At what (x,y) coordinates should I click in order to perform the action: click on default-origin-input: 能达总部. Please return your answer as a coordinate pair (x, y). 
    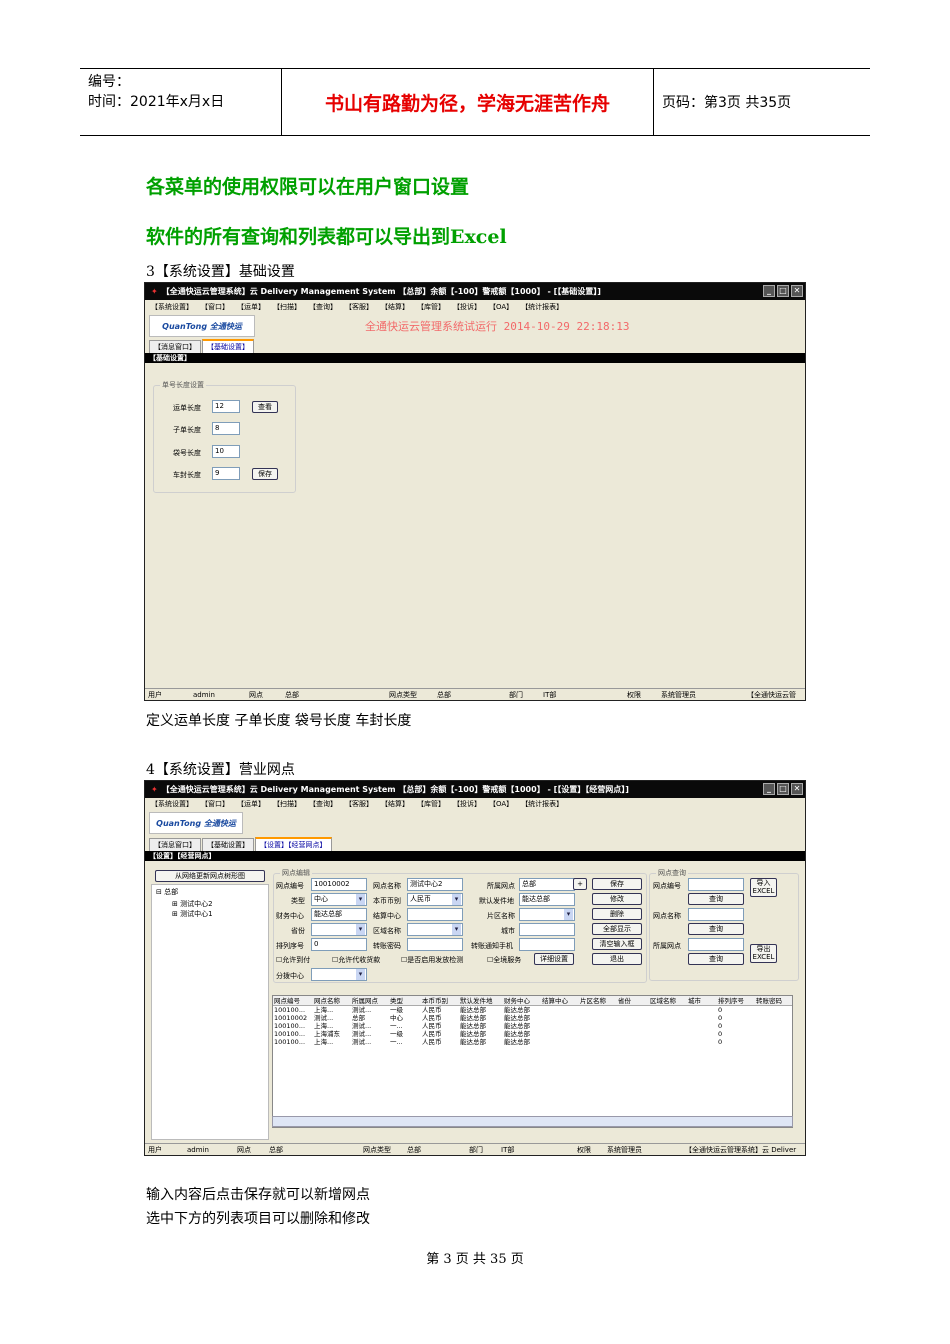
    Looking at the image, I should click on (547, 899).